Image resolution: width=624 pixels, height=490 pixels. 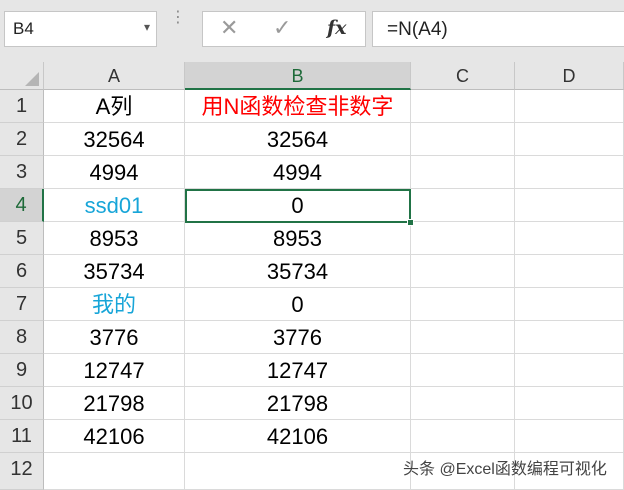 What do you see at coordinates (147, 27) in the screenshot?
I see `chevron-down-icon: ▾` at bounding box center [147, 27].